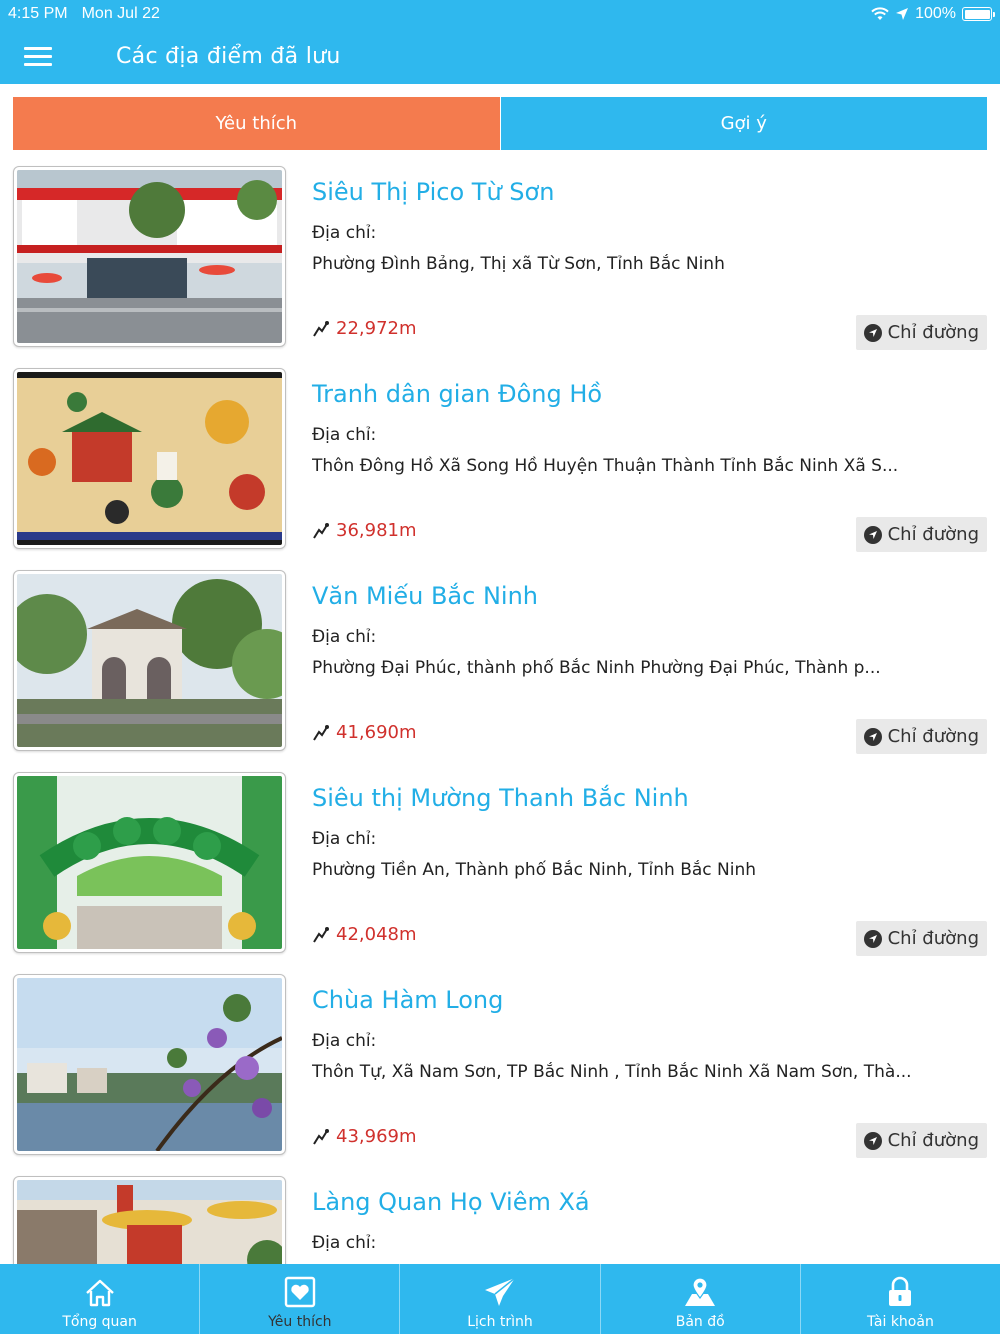 Image resolution: width=1000 pixels, height=1334 pixels. Describe the element at coordinates (935, 13) in the screenshot. I see `battery-percent: 100%` at that location.